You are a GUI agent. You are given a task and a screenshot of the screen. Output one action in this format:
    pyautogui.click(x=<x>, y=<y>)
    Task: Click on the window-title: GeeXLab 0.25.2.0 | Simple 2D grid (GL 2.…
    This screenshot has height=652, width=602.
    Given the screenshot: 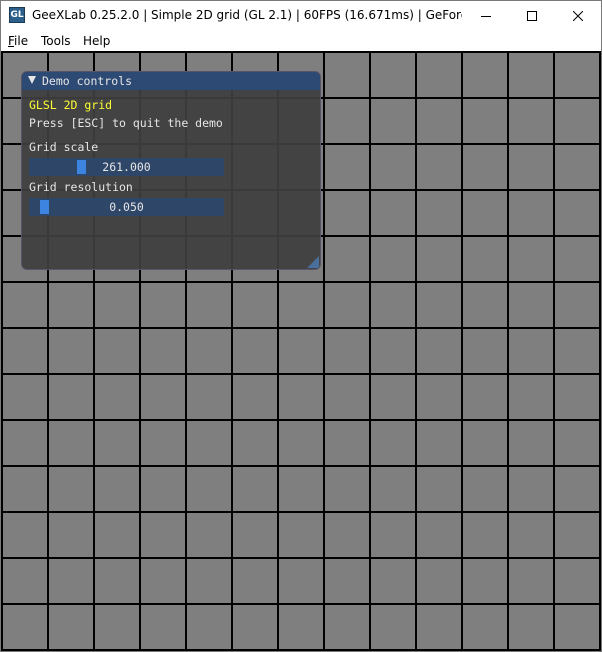 What is the action you would take?
    pyautogui.click(x=247, y=15)
    